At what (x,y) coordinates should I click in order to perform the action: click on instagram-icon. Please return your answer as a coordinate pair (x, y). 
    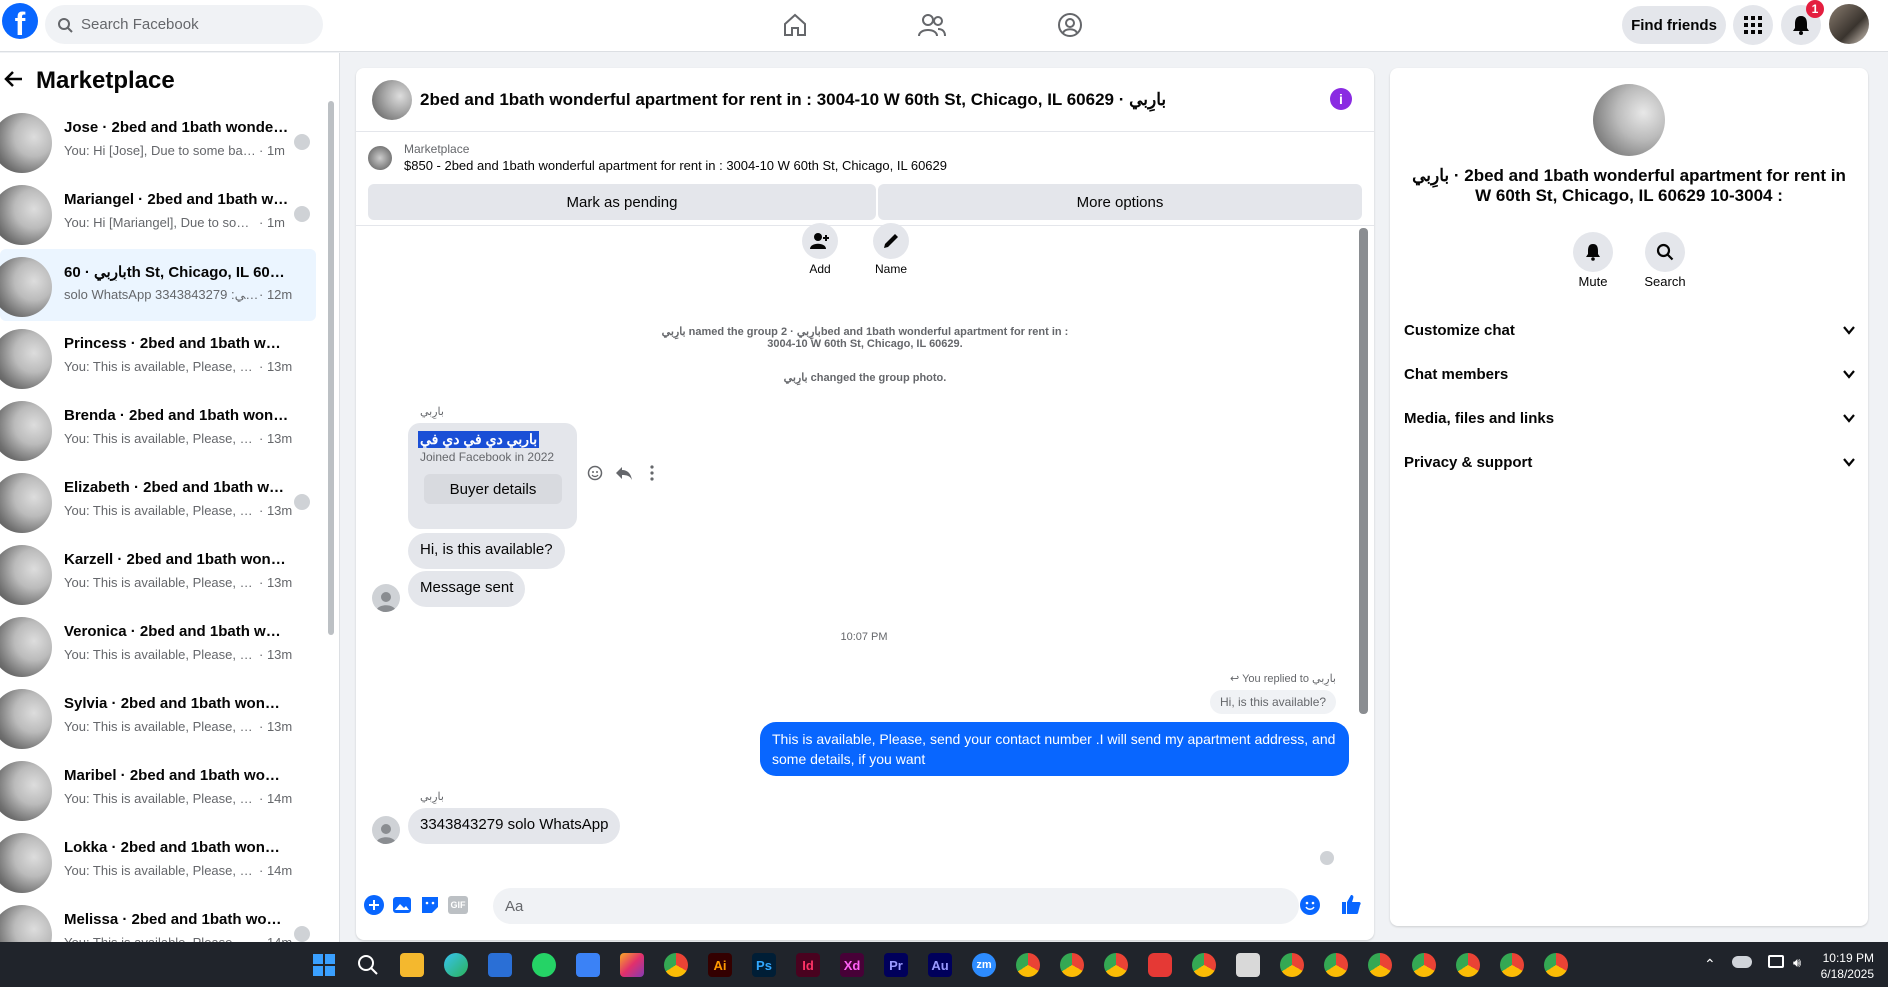
    Looking at the image, I should click on (632, 965).